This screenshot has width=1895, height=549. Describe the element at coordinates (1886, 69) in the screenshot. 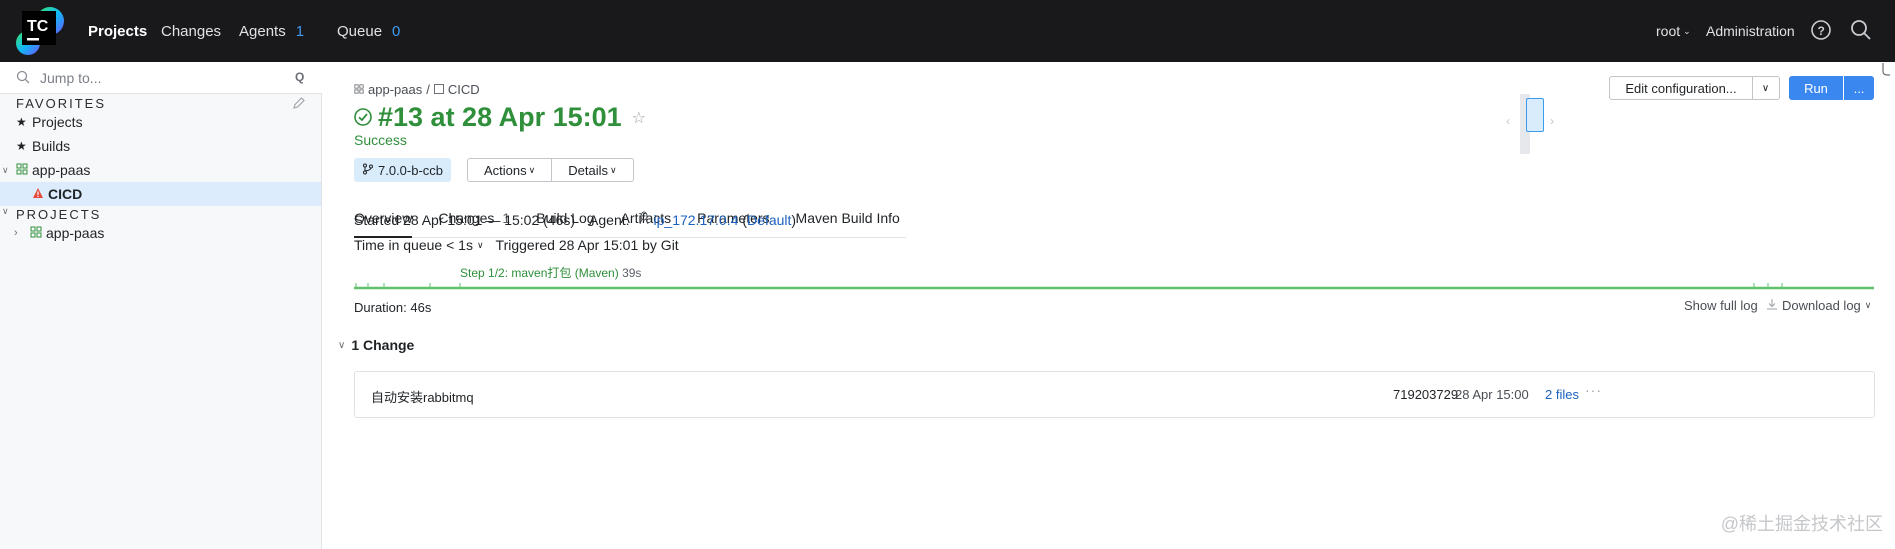

I see `scroll-handle-icon` at that location.